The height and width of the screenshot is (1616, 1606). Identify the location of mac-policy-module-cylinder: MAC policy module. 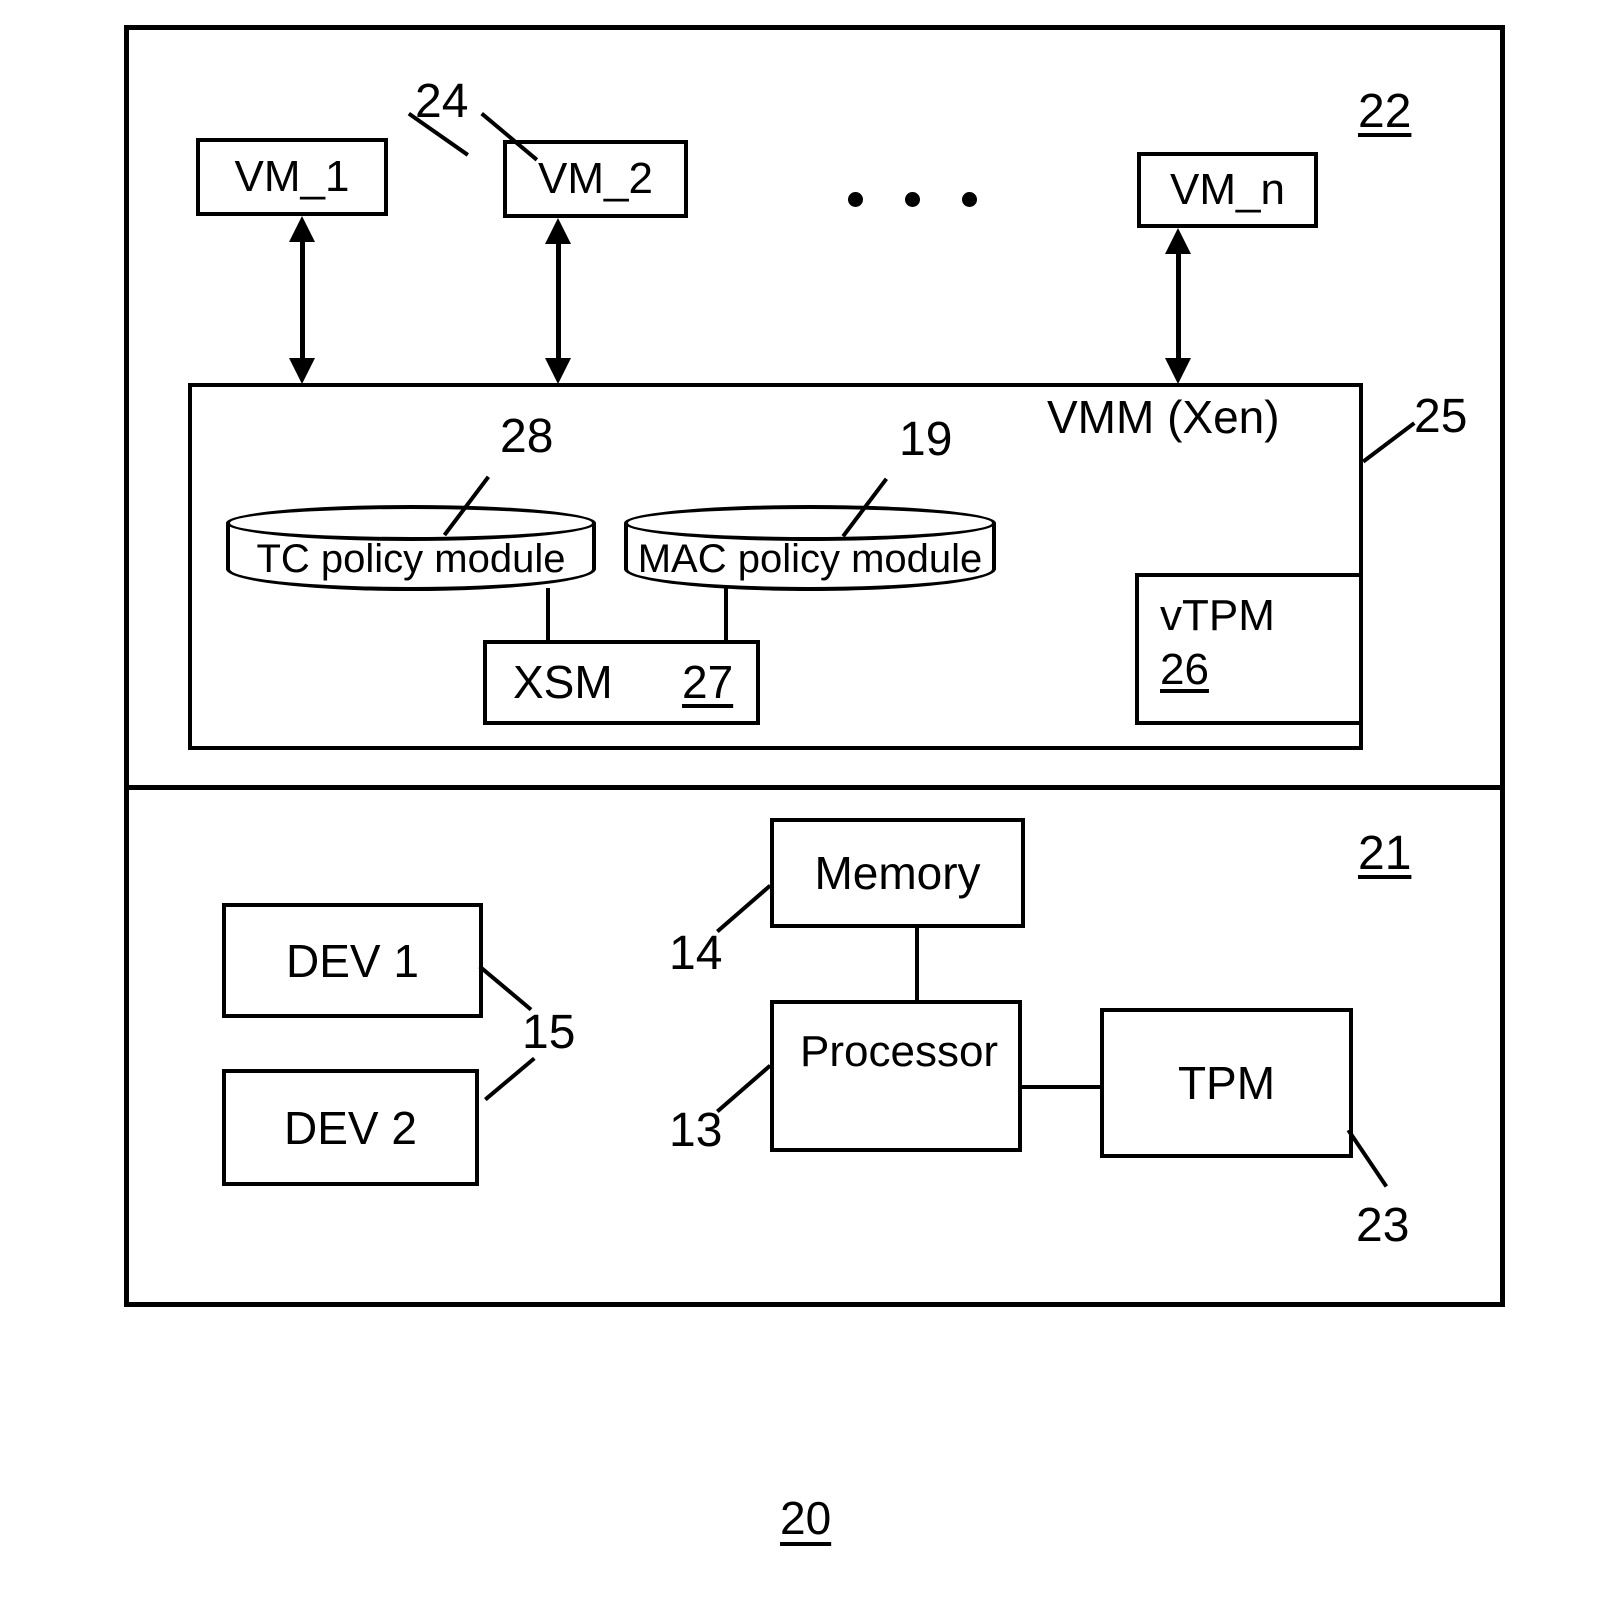
(810, 548).